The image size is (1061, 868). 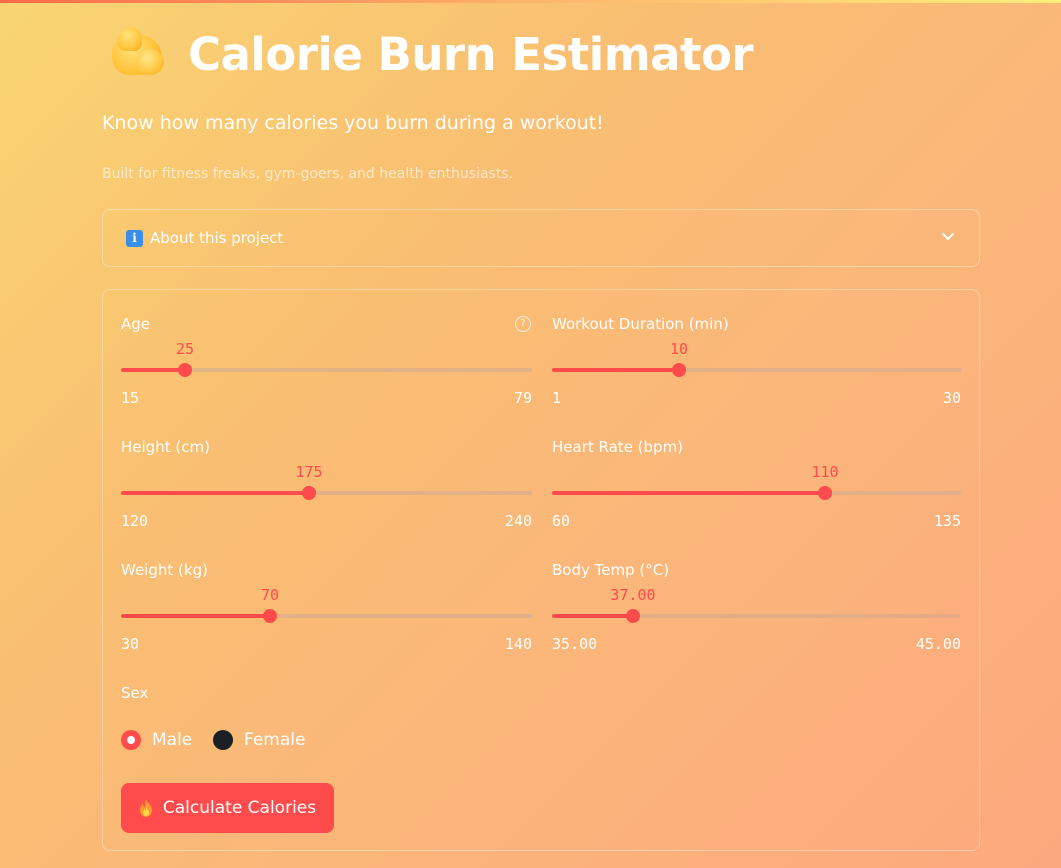 I want to click on heart-rate-slider-thumb, so click(x=825, y=493).